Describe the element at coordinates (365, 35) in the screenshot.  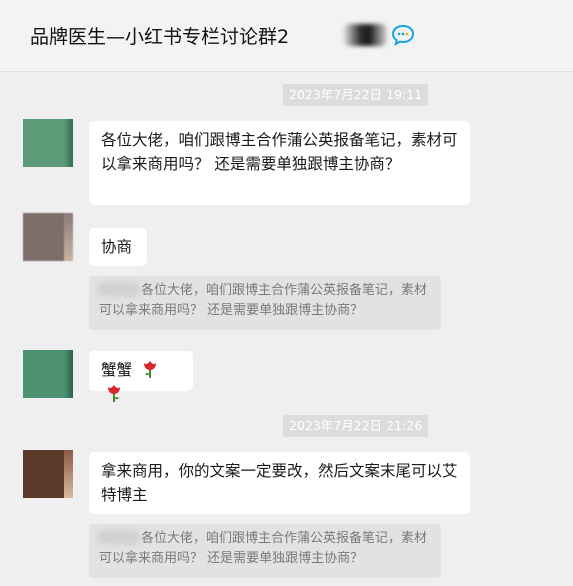
I see `blurred-name` at that location.